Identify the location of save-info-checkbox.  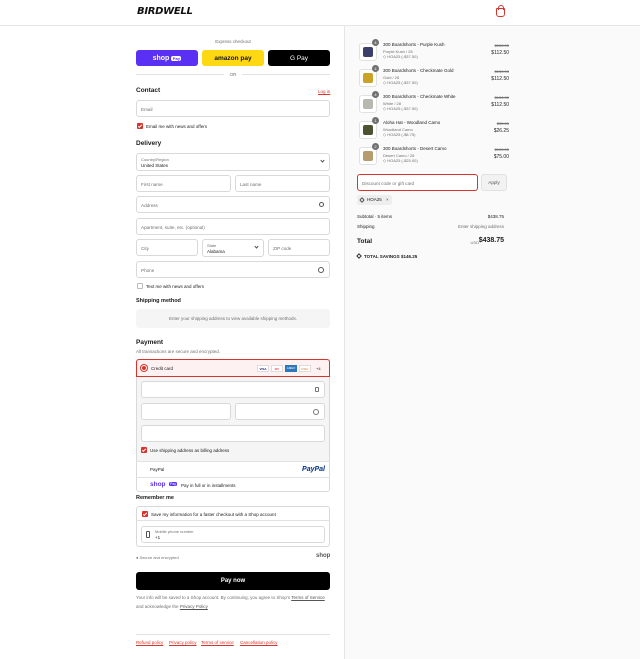
(145, 514).